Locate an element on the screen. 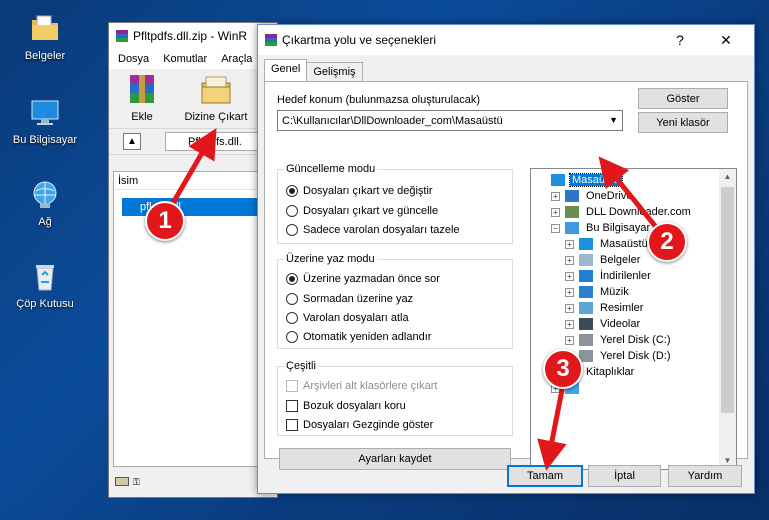  videos-icon is located at coordinates (586, 324).